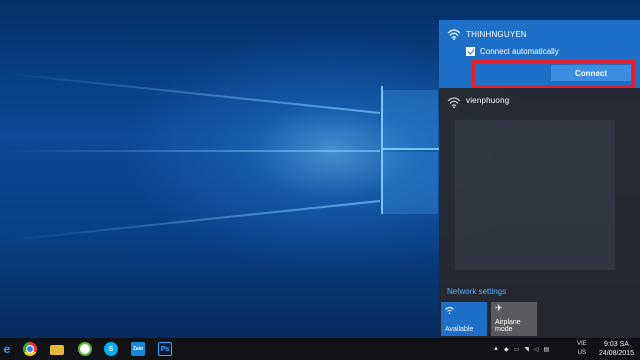 The height and width of the screenshot is (360, 640). Describe the element at coordinates (488, 100) in the screenshot. I see `network-name: vienphuong` at that location.